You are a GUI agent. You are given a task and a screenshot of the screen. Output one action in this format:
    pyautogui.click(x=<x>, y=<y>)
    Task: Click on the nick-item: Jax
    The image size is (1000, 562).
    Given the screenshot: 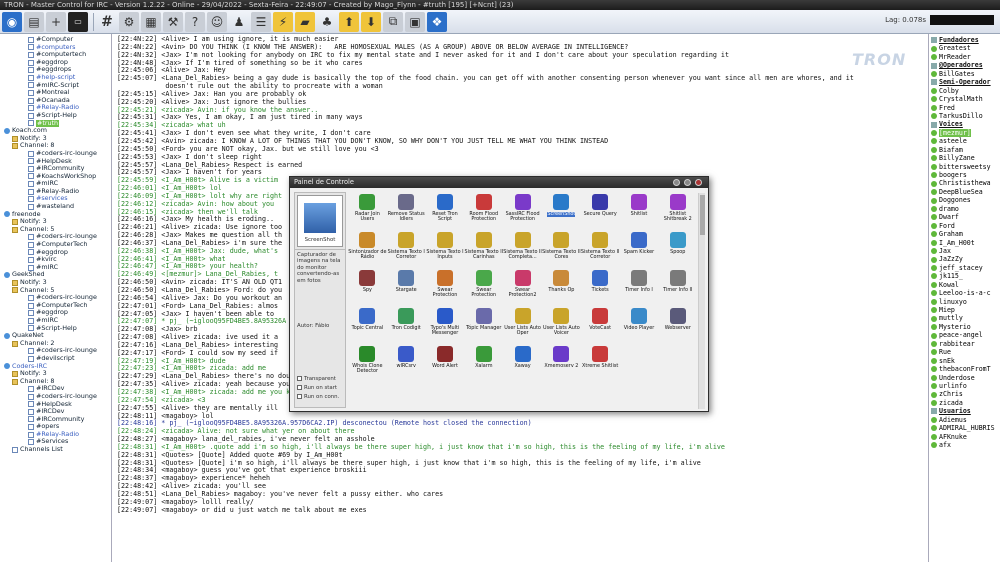 What is the action you would take?
    pyautogui.click(x=964, y=251)
    